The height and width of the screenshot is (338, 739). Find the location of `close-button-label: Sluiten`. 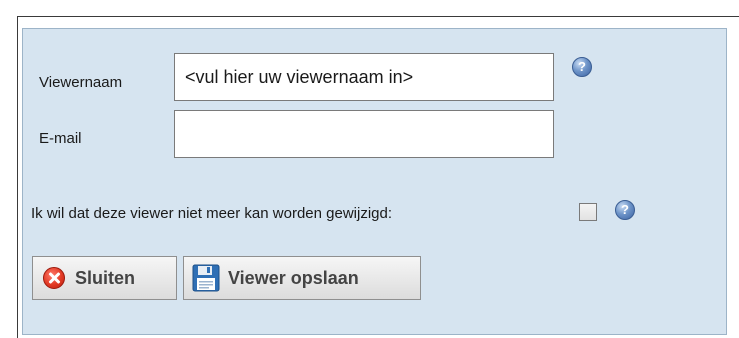

close-button-label: Sluiten is located at coordinates (105, 278).